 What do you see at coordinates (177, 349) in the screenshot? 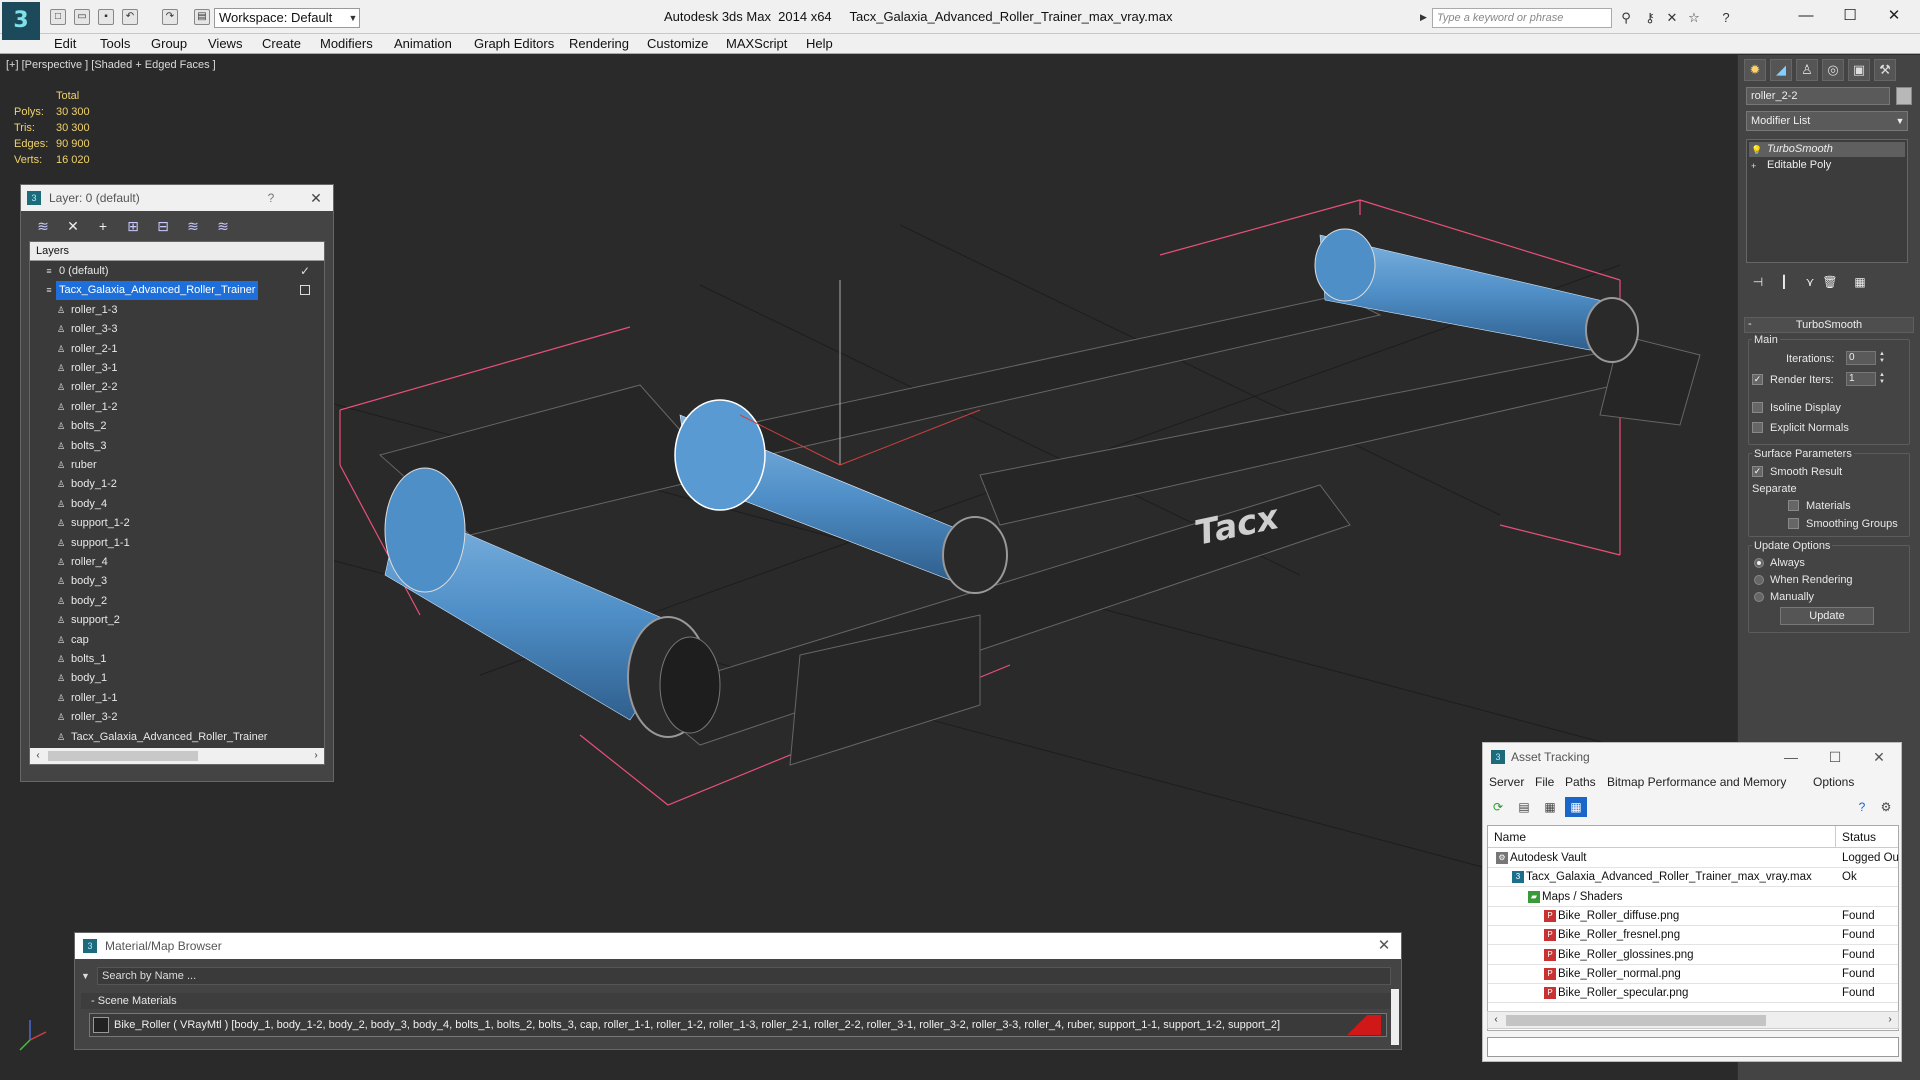
I see `layer-row: ♙ roller_2-1` at bounding box center [177, 349].